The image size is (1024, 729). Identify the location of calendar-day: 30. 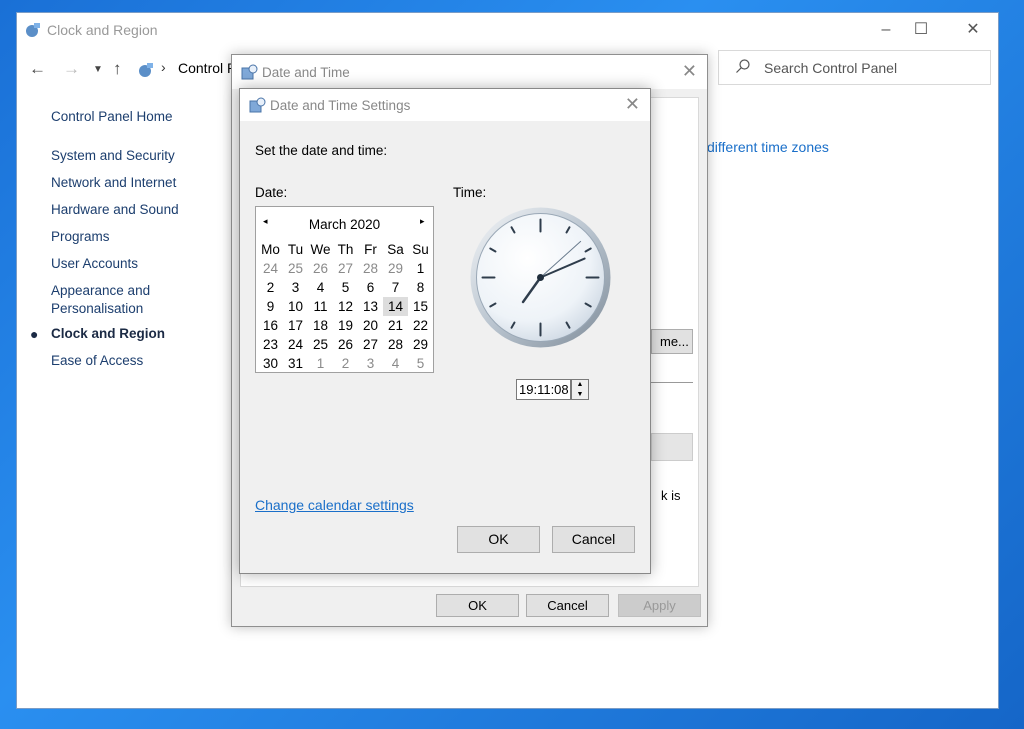
(270, 363).